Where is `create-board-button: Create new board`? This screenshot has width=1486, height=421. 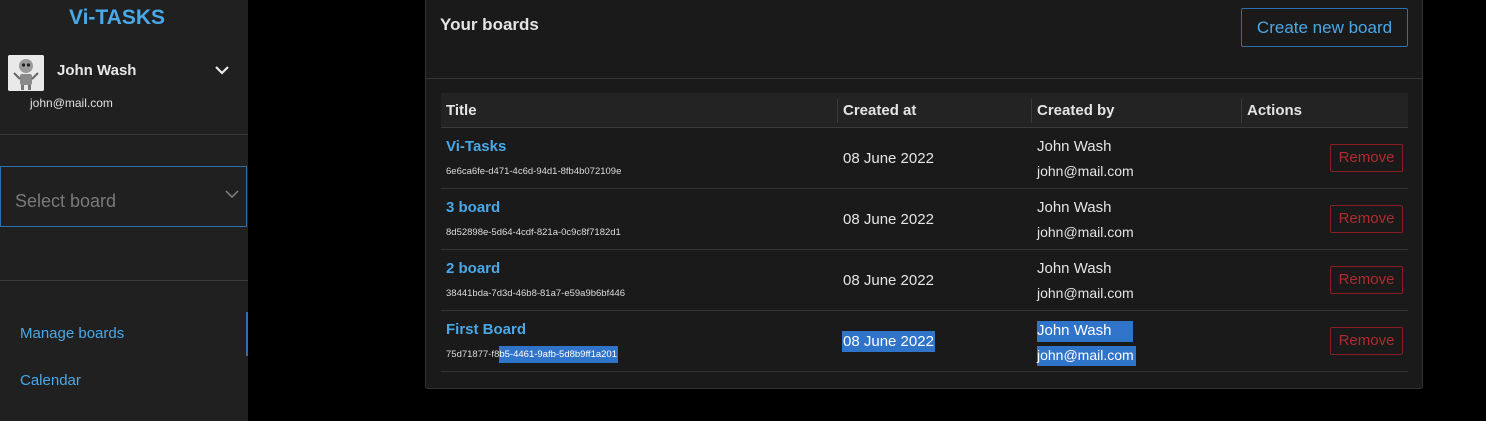
create-board-button: Create new board is located at coordinates (1324, 27).